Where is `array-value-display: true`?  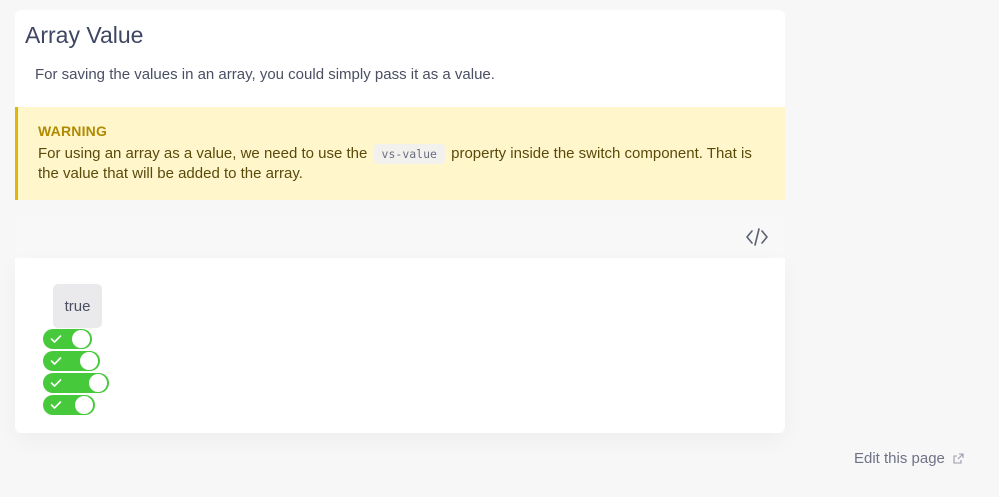
array-value-display: true is located at coordinates (77, 306).